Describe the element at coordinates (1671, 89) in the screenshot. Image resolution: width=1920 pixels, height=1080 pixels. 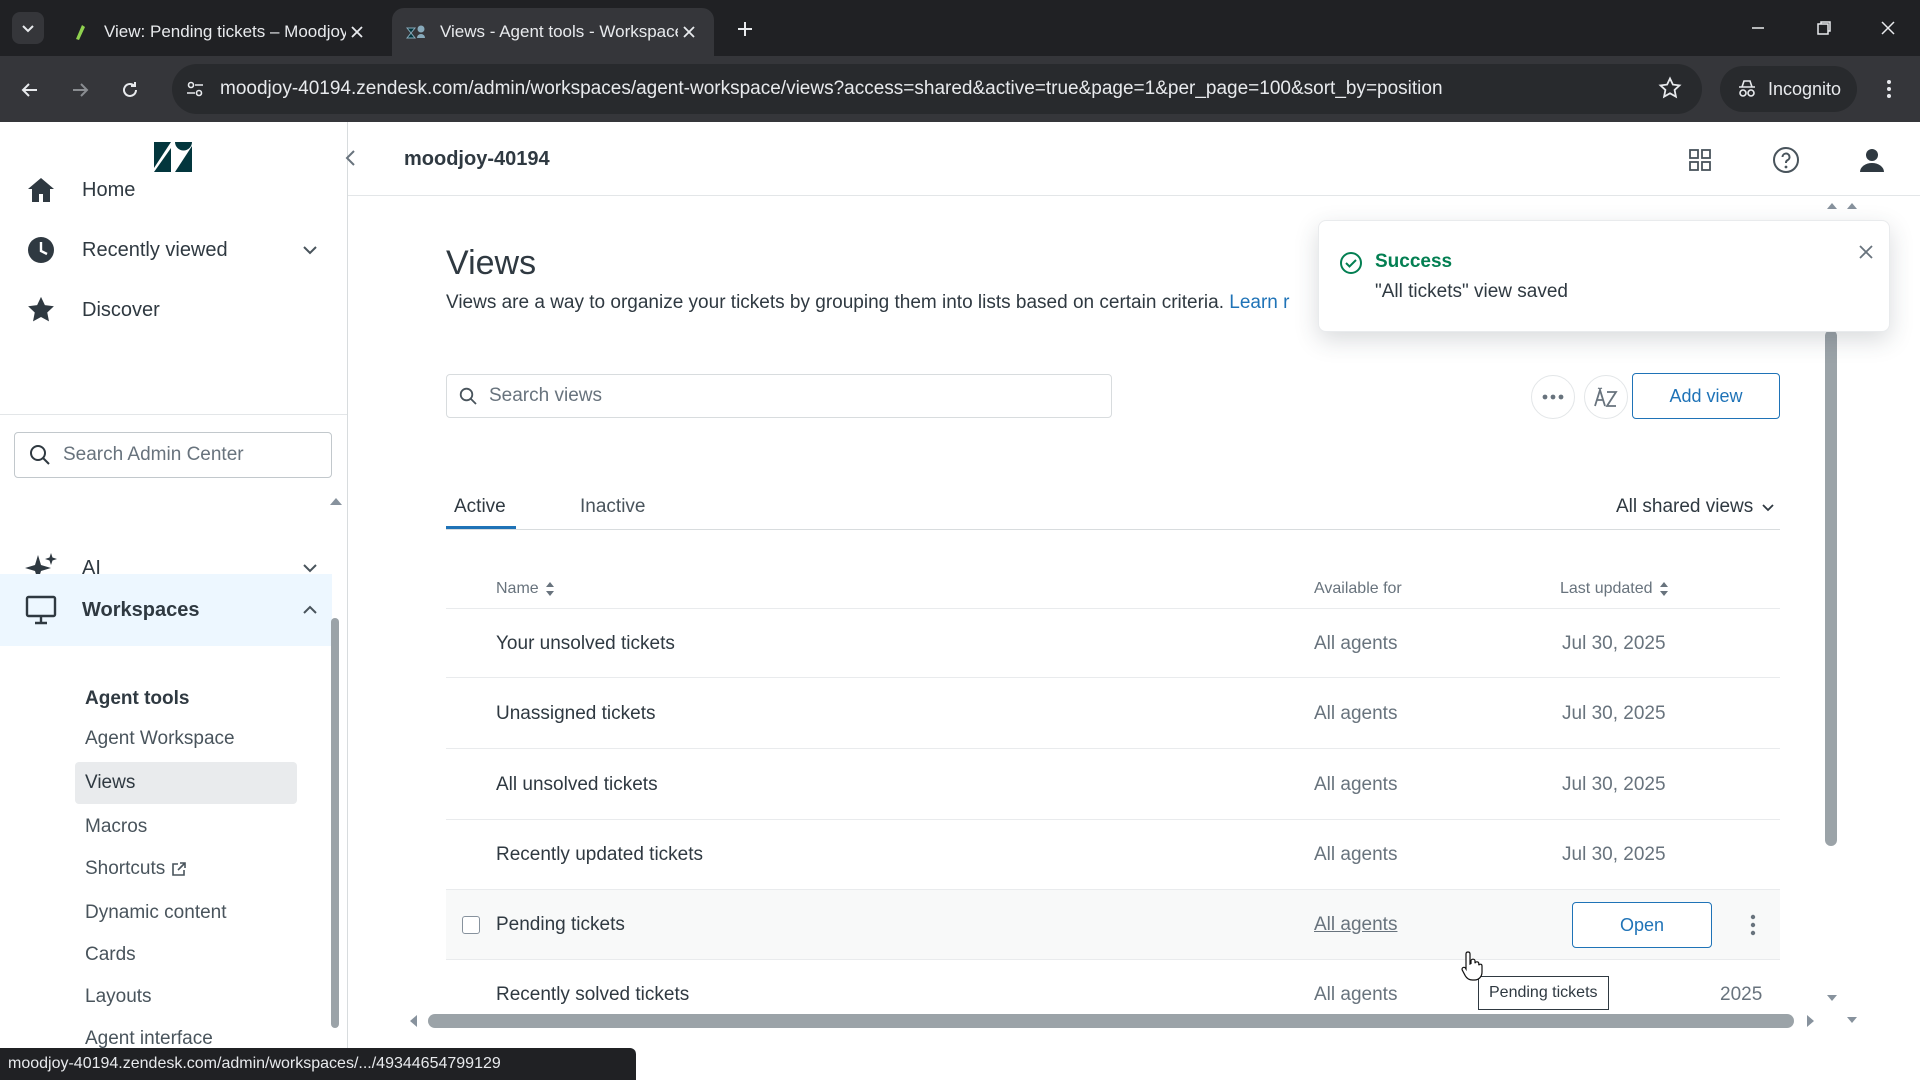
I see `bookmark-star-icon` at that location.